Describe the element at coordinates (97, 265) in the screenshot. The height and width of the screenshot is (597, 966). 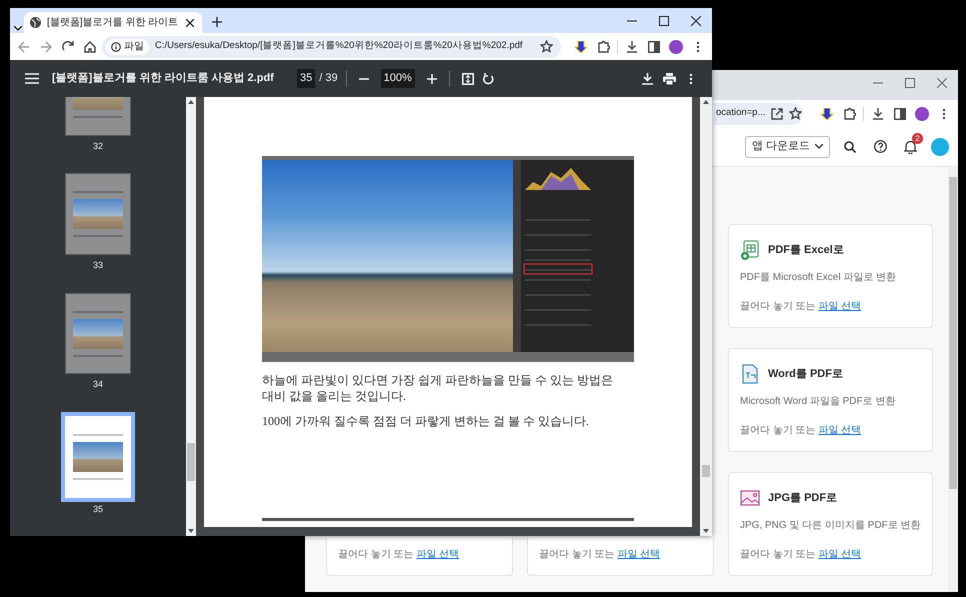
I see `thumbnail-page-number: 33` at that location.